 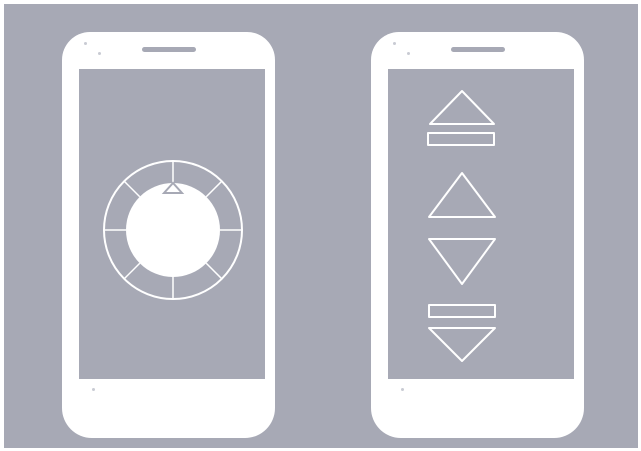 I want to click on bottom-bar, so click(x=462, y=311).